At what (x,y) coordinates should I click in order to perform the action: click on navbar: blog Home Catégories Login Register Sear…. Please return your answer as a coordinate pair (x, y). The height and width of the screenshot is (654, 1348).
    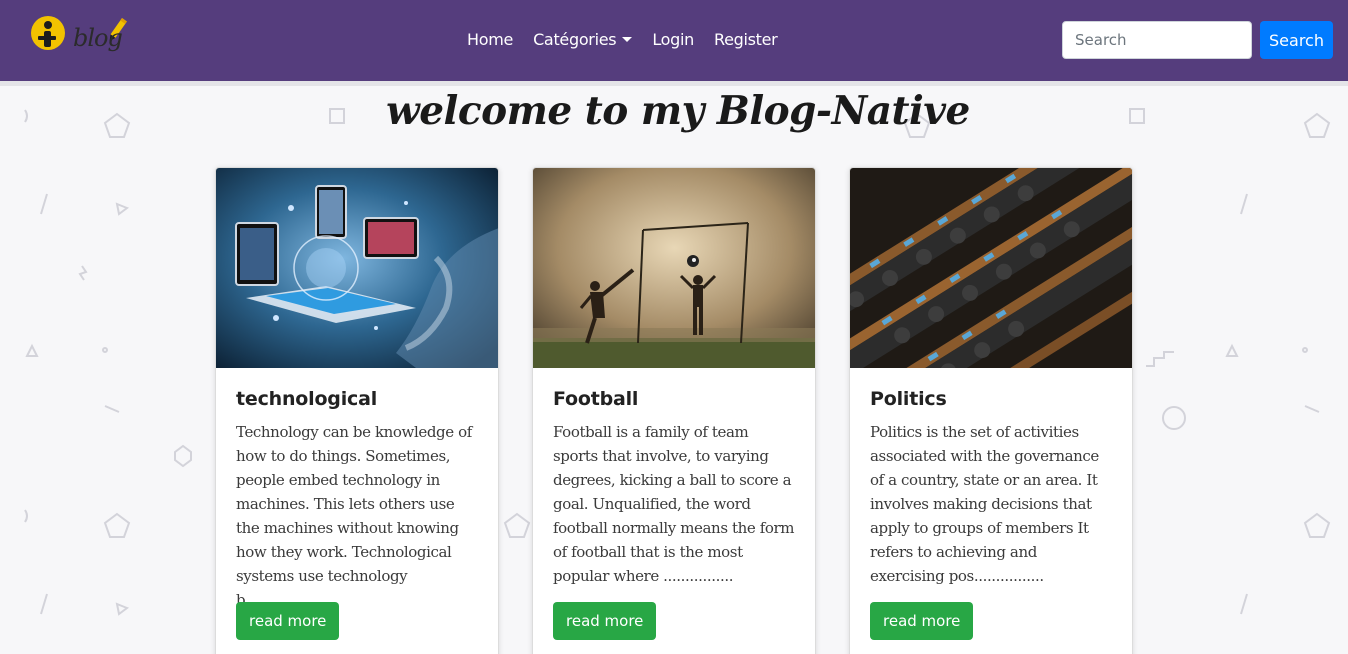
    Looking at the image, I should click on (674, 40).